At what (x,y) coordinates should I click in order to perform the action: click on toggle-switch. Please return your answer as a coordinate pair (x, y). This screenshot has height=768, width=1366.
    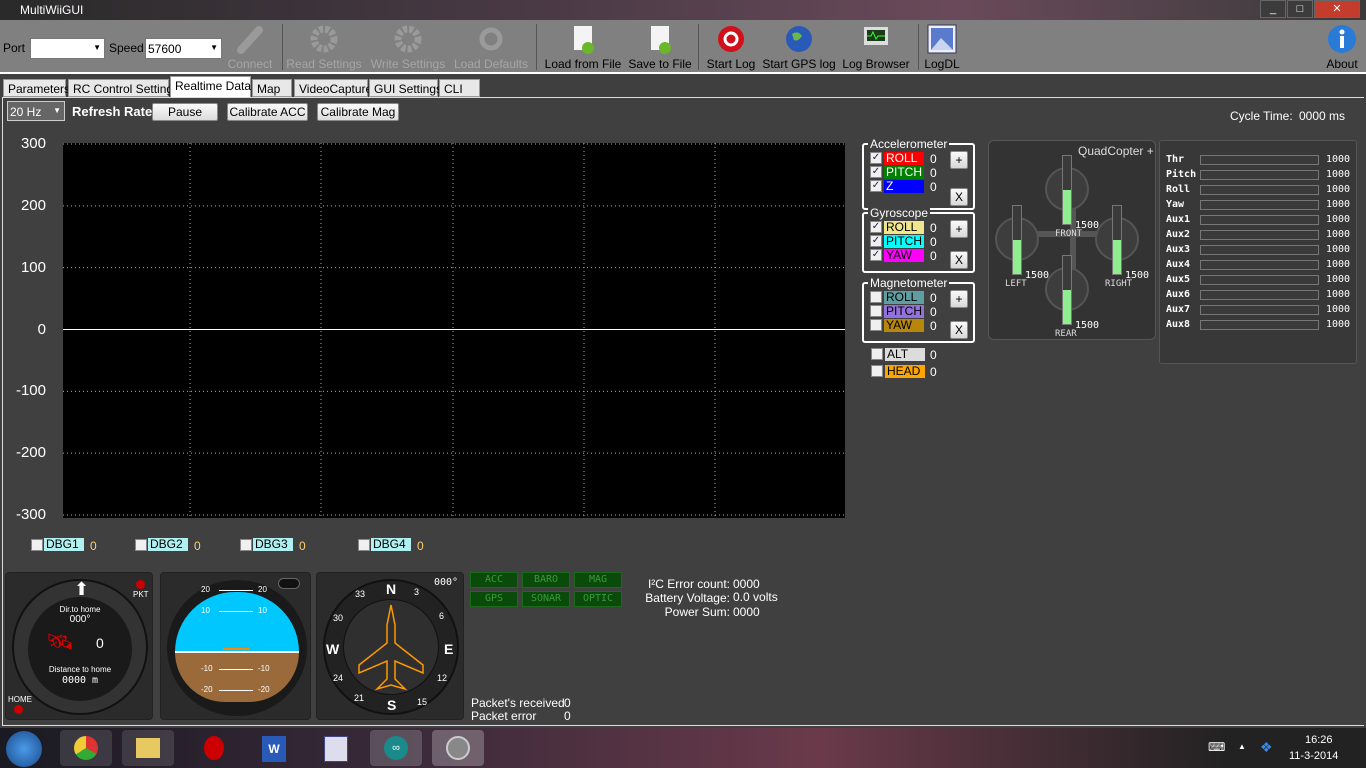
    Looking at the image, I should click on (289, 583).